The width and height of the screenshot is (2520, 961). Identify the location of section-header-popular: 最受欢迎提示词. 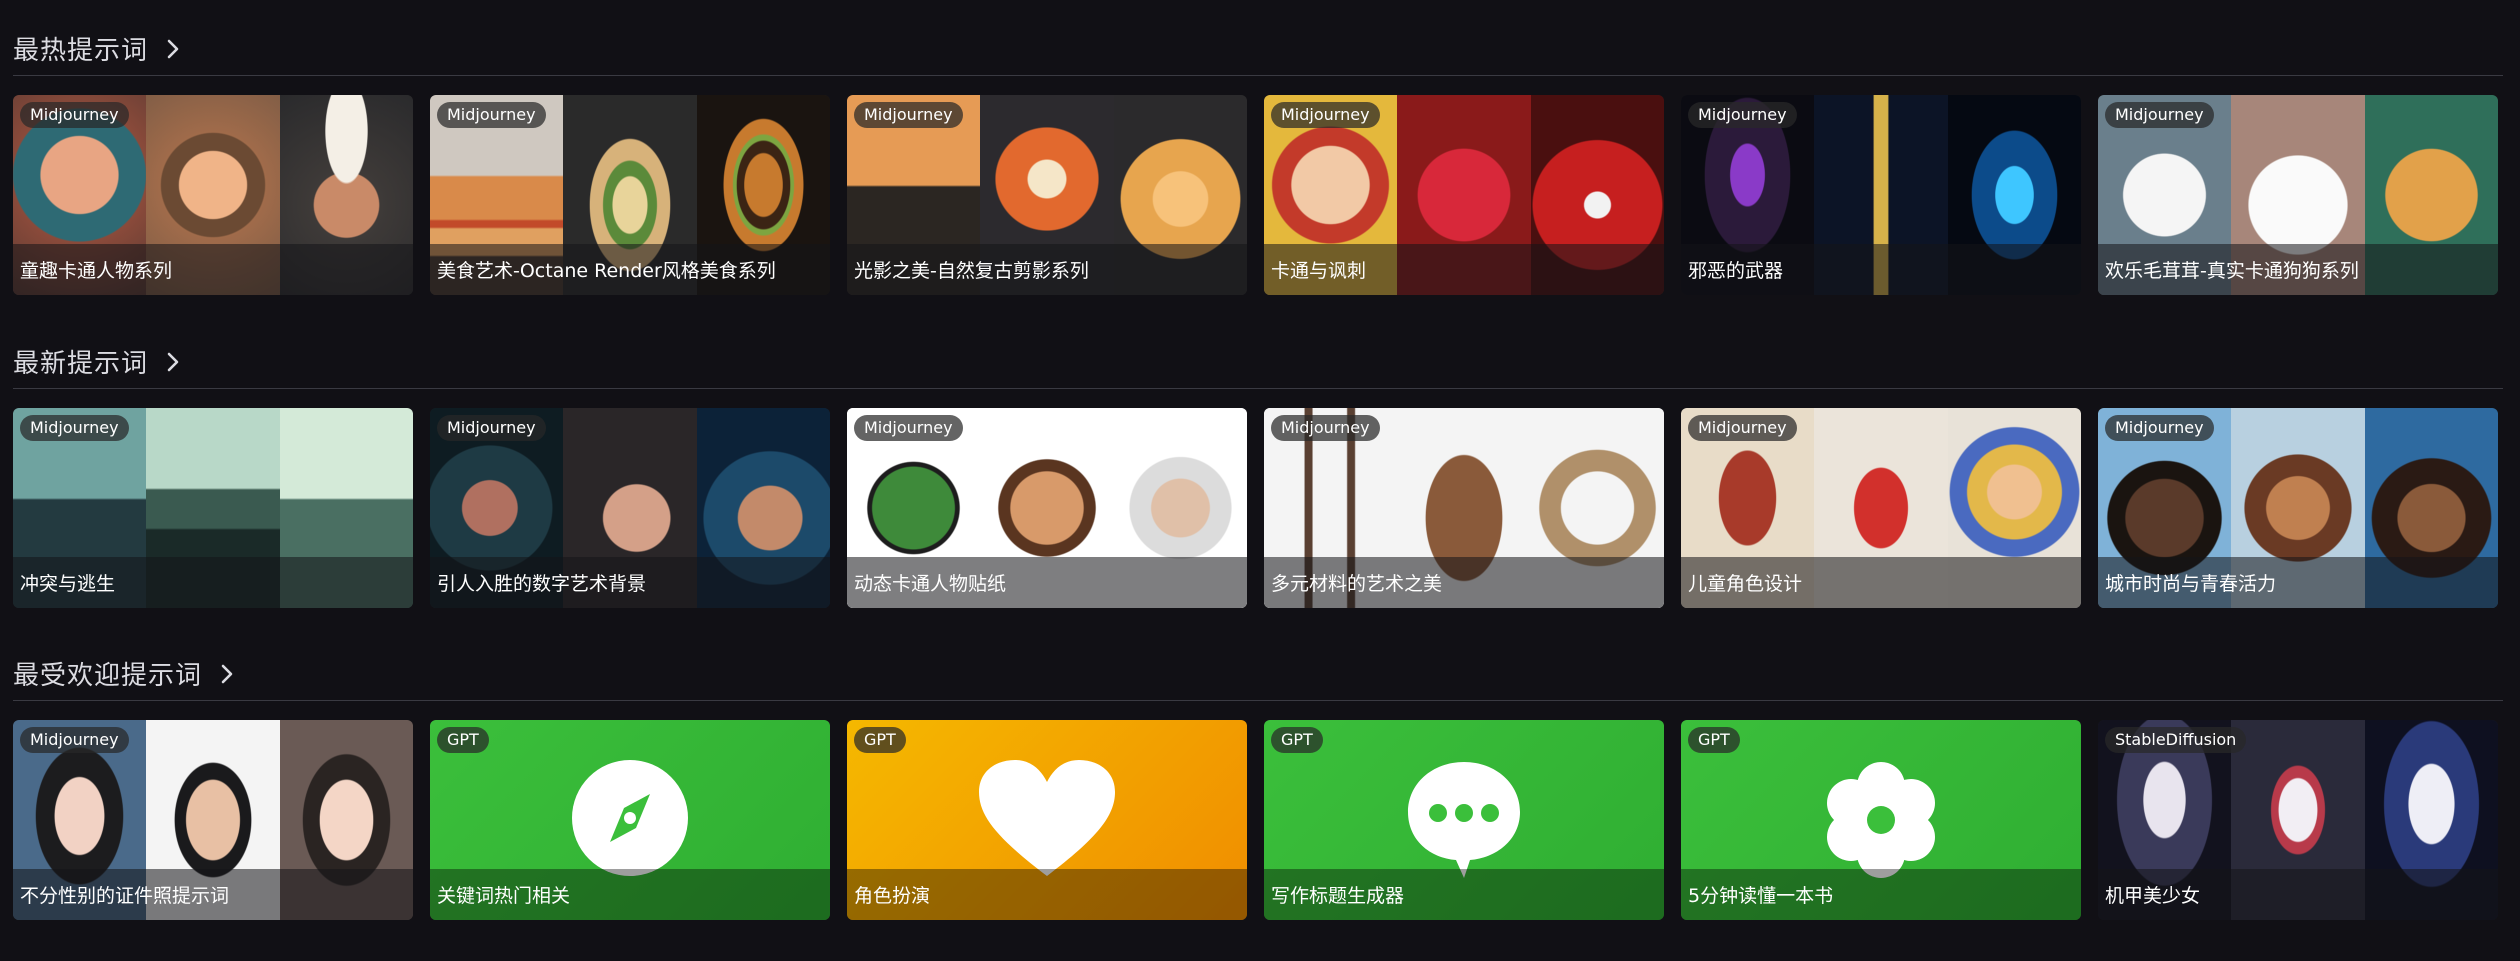
(1258, 674).